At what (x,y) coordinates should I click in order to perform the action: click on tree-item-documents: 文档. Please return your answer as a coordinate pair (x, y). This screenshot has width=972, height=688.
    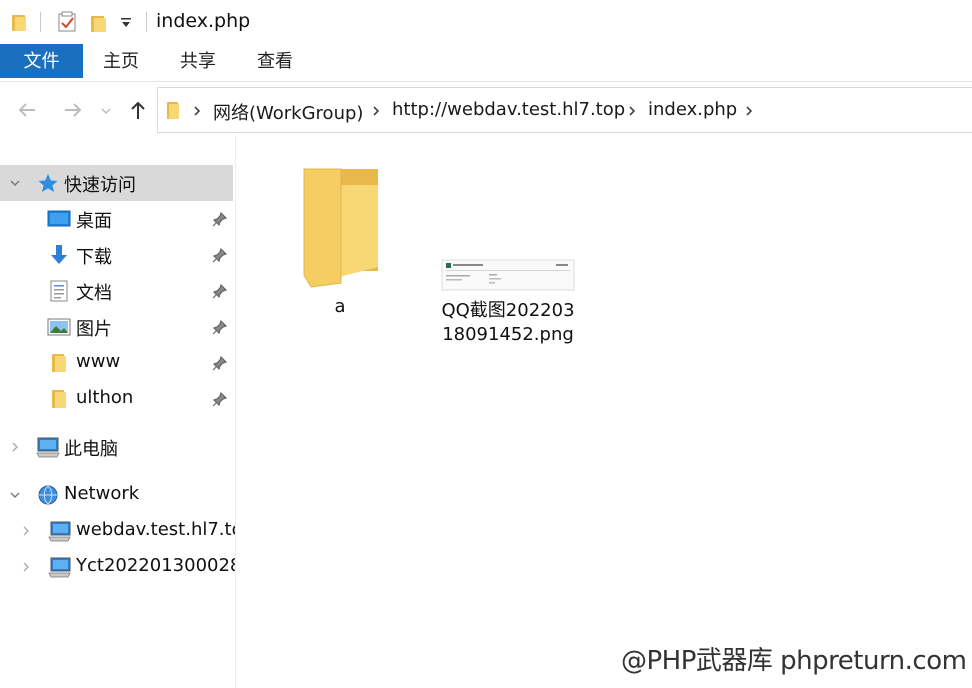
    Looking at the image, I should click on (117, 291).